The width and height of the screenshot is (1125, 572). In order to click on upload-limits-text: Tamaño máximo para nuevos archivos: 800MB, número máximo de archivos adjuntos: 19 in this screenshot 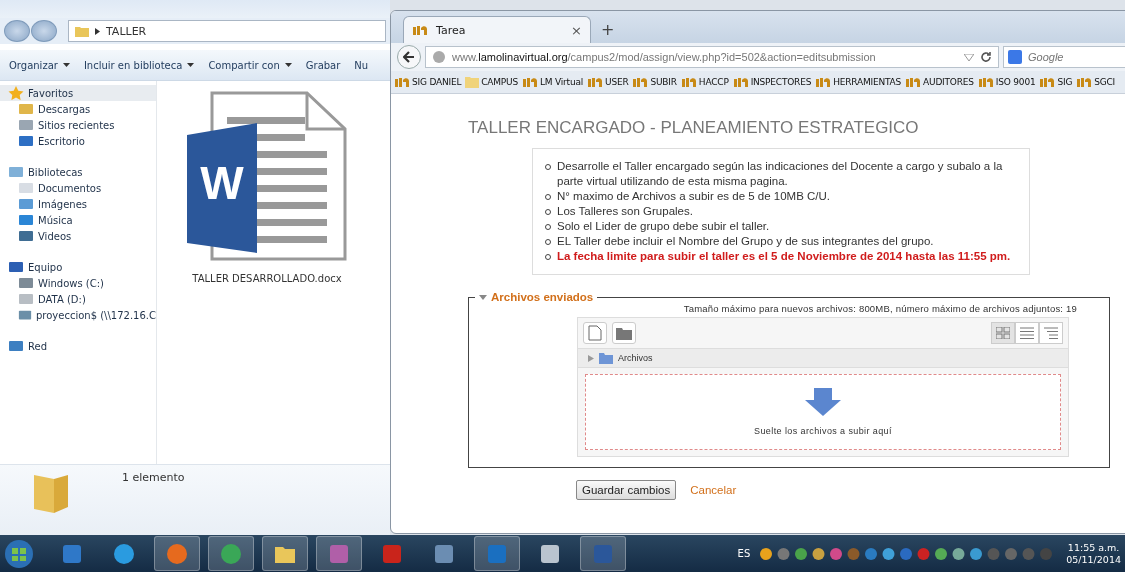, I will do `click(879, 308)`.